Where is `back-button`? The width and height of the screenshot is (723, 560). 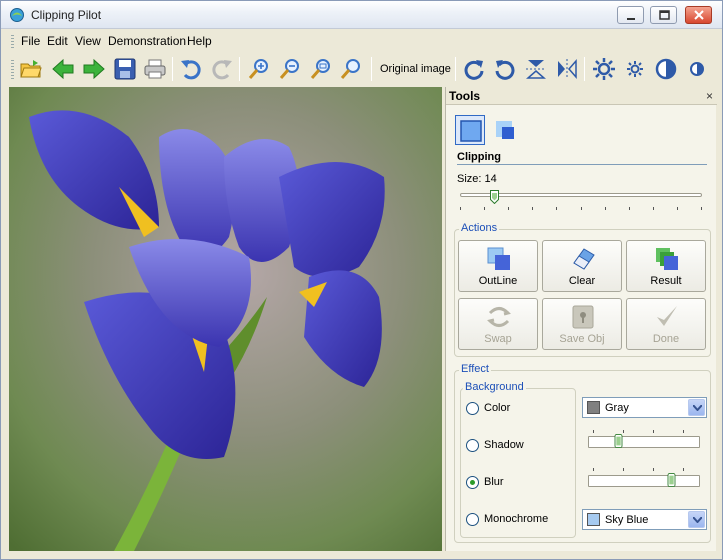 back-button is located at coordinates (63, 69).